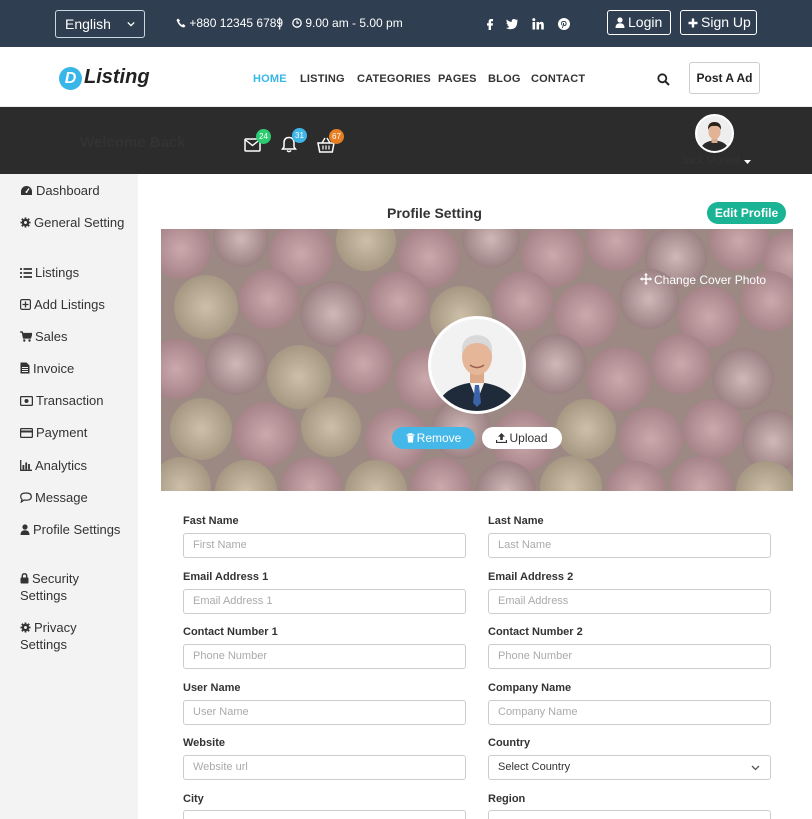 This screenshot has height=819, width=812. I want to click on credit-card-icon, so click(26, 433).